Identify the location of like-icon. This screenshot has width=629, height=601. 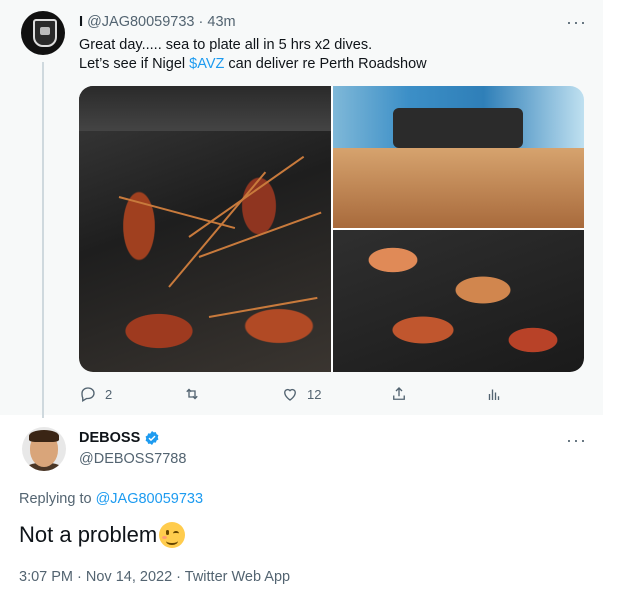
(290, 394).